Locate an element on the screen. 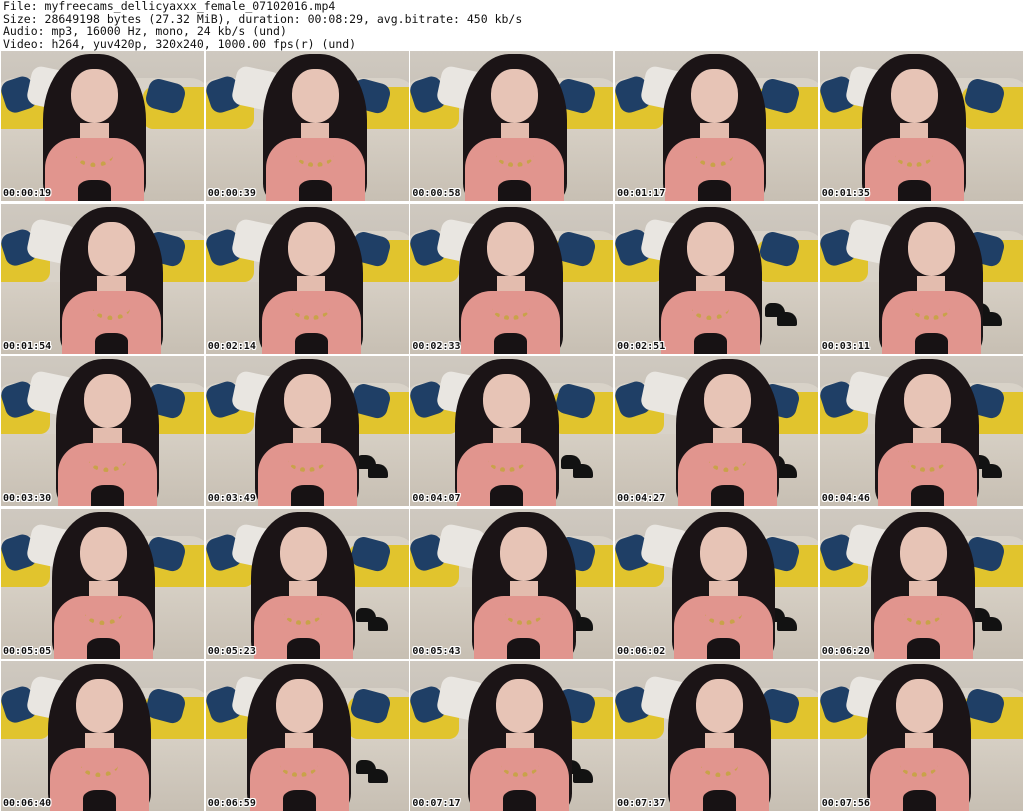 Image resolution: width=1024 pixels, height=811 pixels. video-thumbnail: 00:05:23 is located at coordinates (307, 583).